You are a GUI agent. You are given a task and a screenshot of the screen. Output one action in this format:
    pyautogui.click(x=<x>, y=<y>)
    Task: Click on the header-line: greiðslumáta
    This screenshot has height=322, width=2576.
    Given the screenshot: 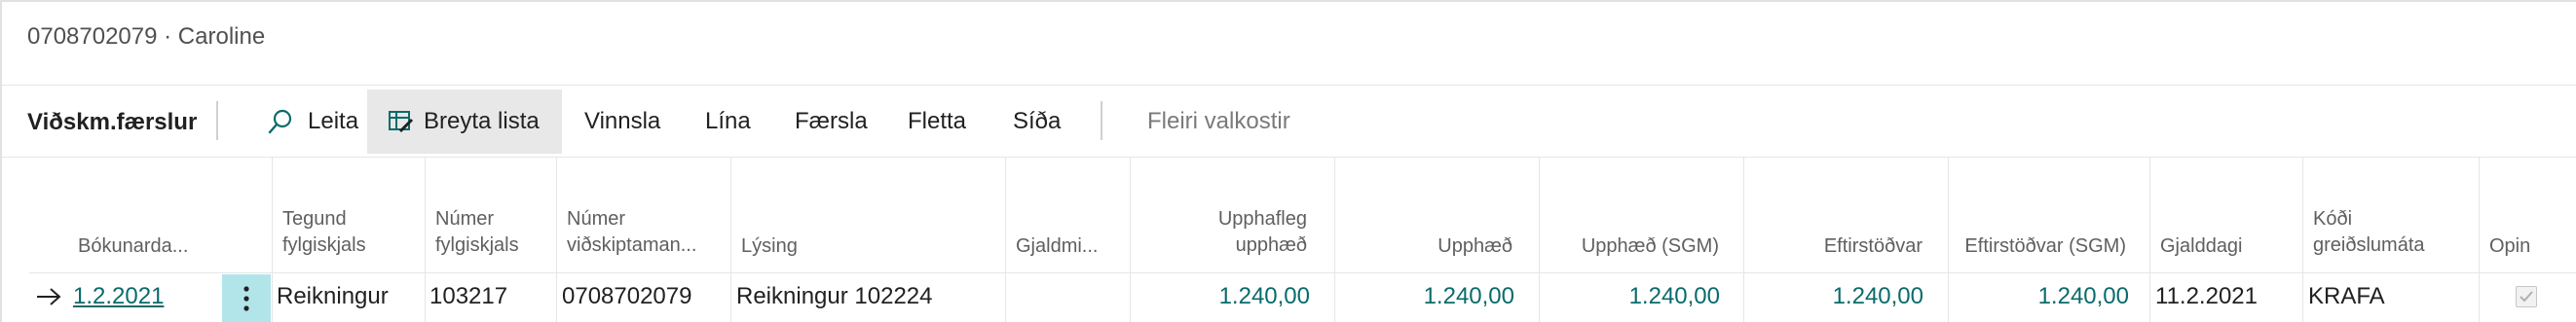 What is the action you would take?
    pyautogui.click(x=2369, y=245)
    